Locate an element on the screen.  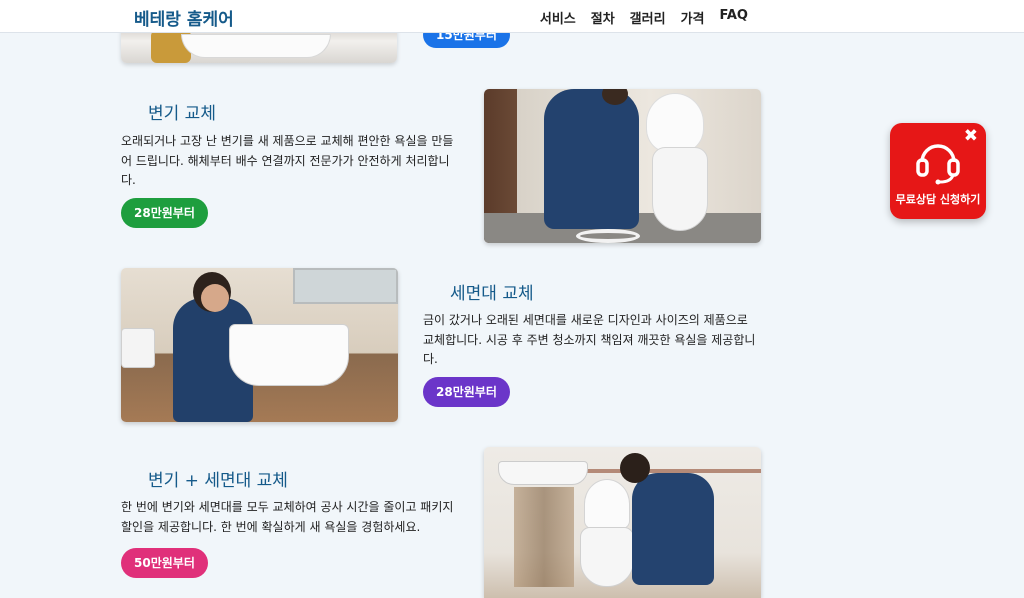
free-consult-button: ✖ 무료상담 신청하기 is located at coordinates (938, 171).